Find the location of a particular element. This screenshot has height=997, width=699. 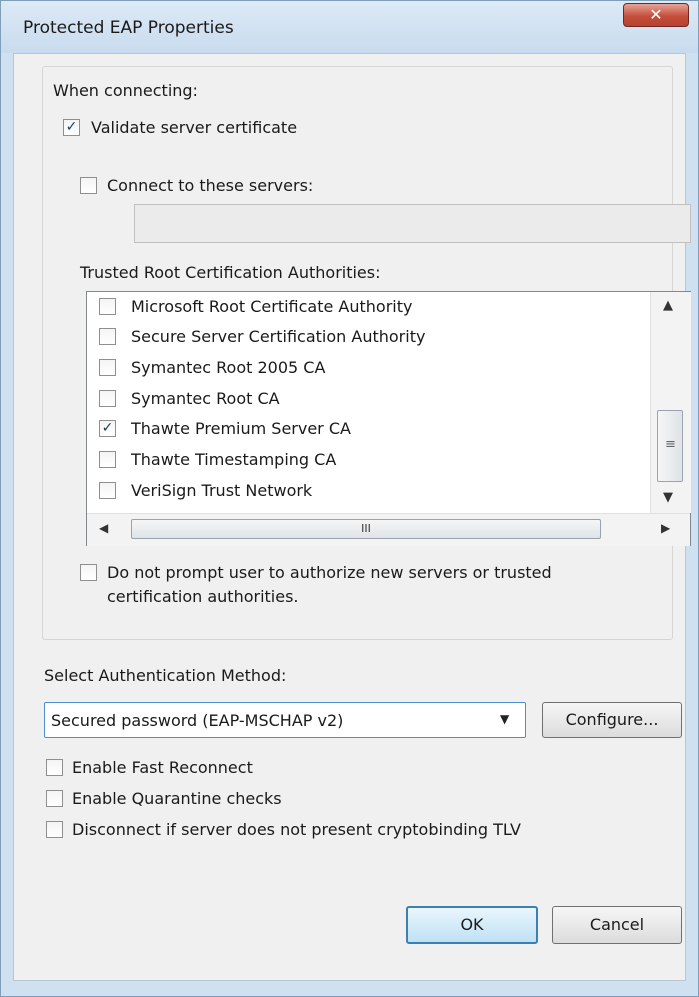

horizontal-scrollbar: ◀ III ▶ is located at coordinates (388, 529).